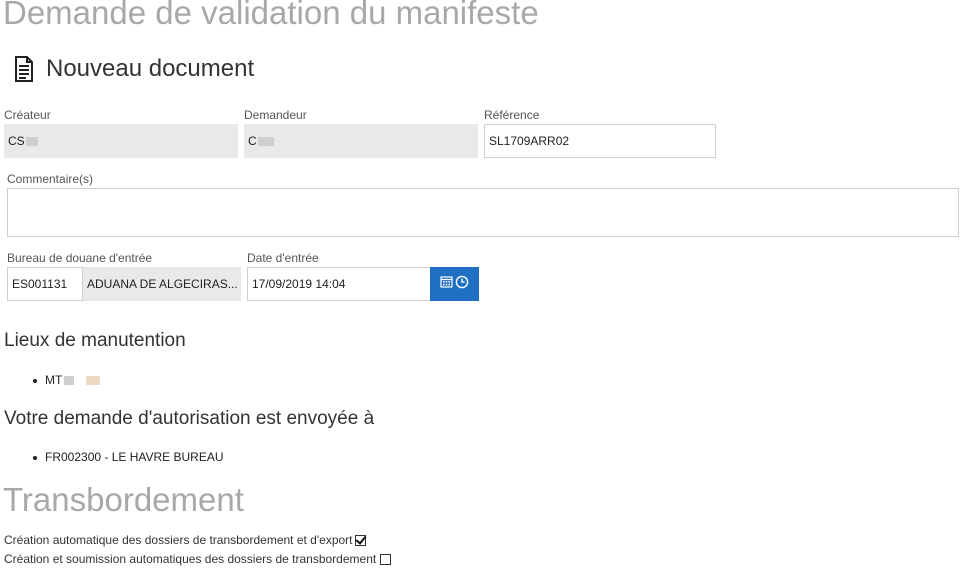  Describe the element at coordinates (600, 141) in the screenshot. I see `reference-input: SL1709ARR02` at that location.